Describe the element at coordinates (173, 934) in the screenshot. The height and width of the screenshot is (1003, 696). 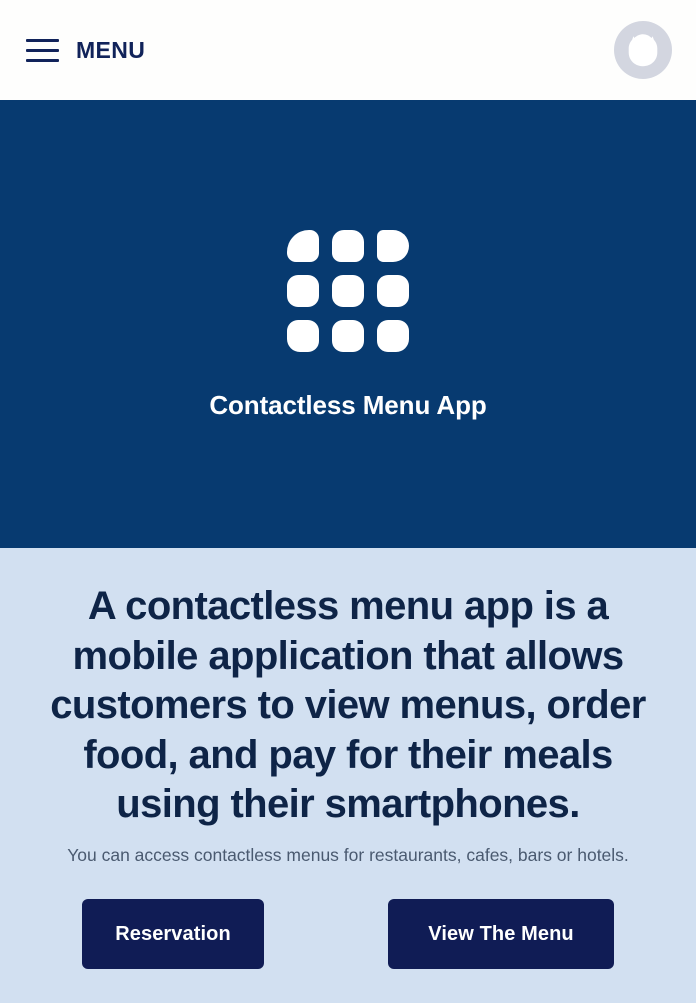
I see `reservation-button: Reservation` at that location.